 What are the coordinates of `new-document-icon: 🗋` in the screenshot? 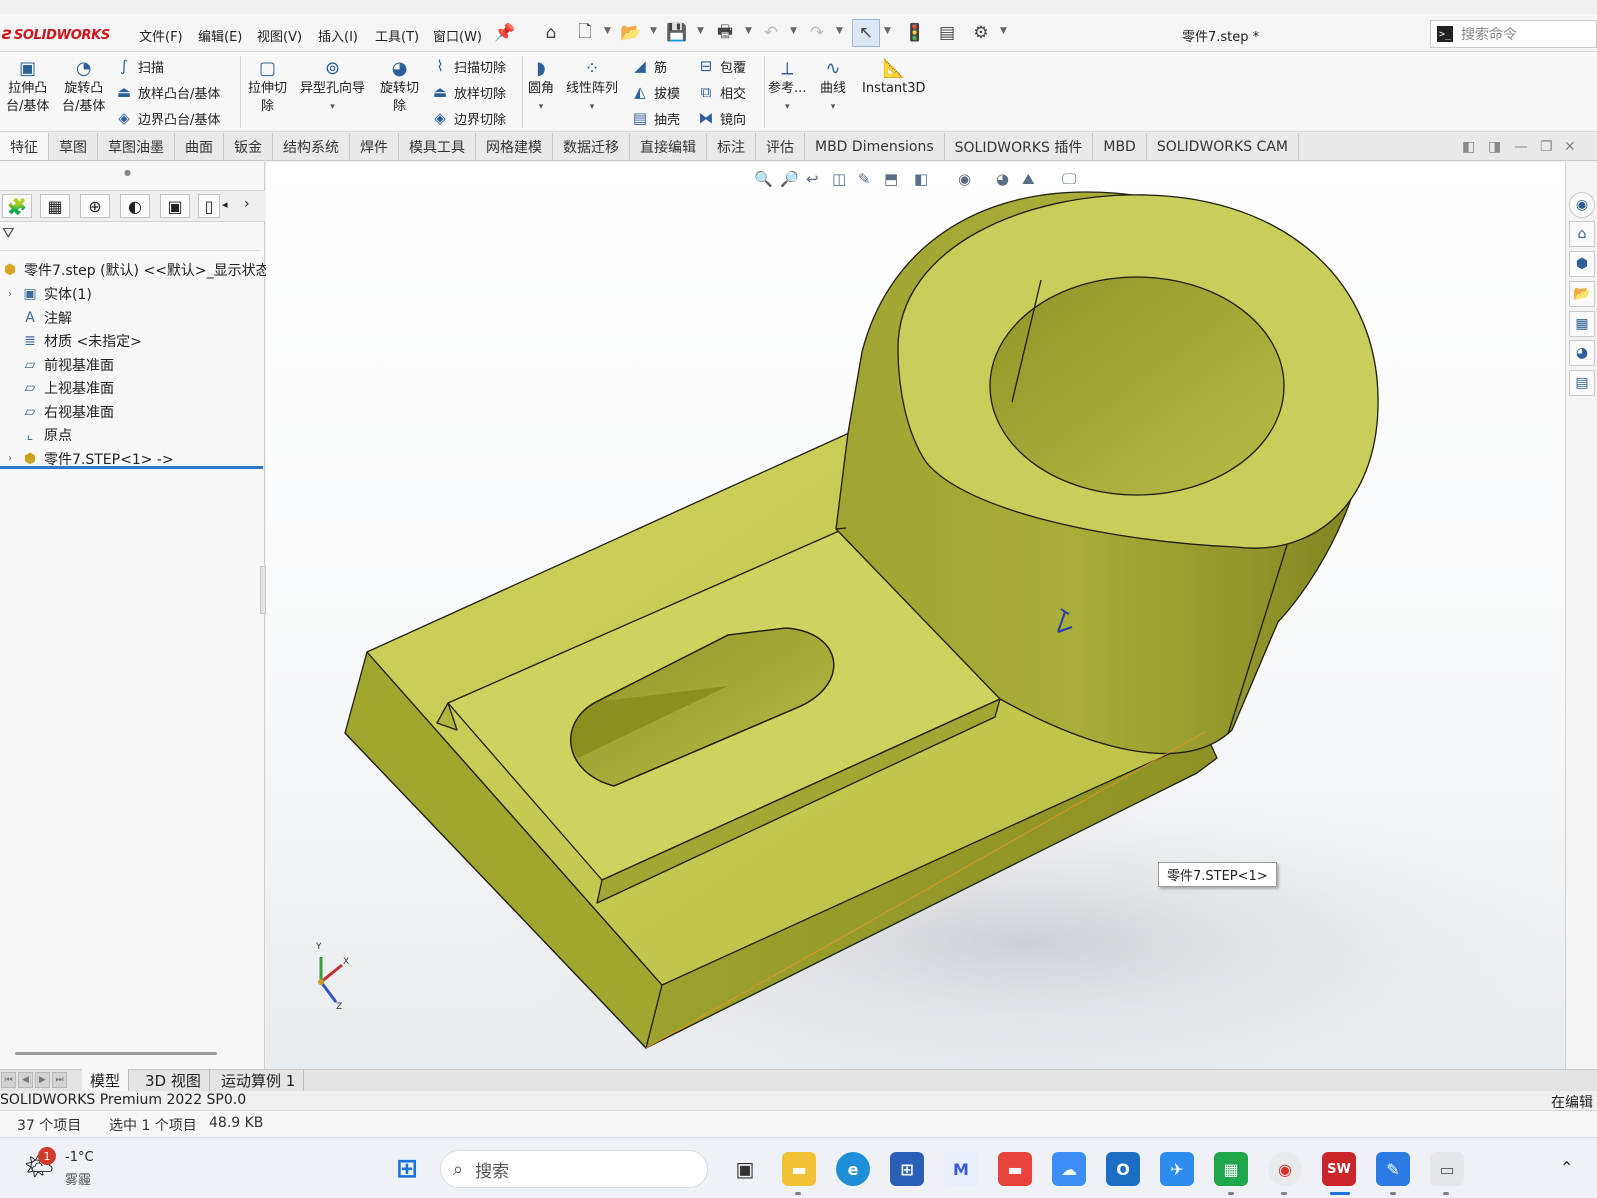 It's located at (585, 33).